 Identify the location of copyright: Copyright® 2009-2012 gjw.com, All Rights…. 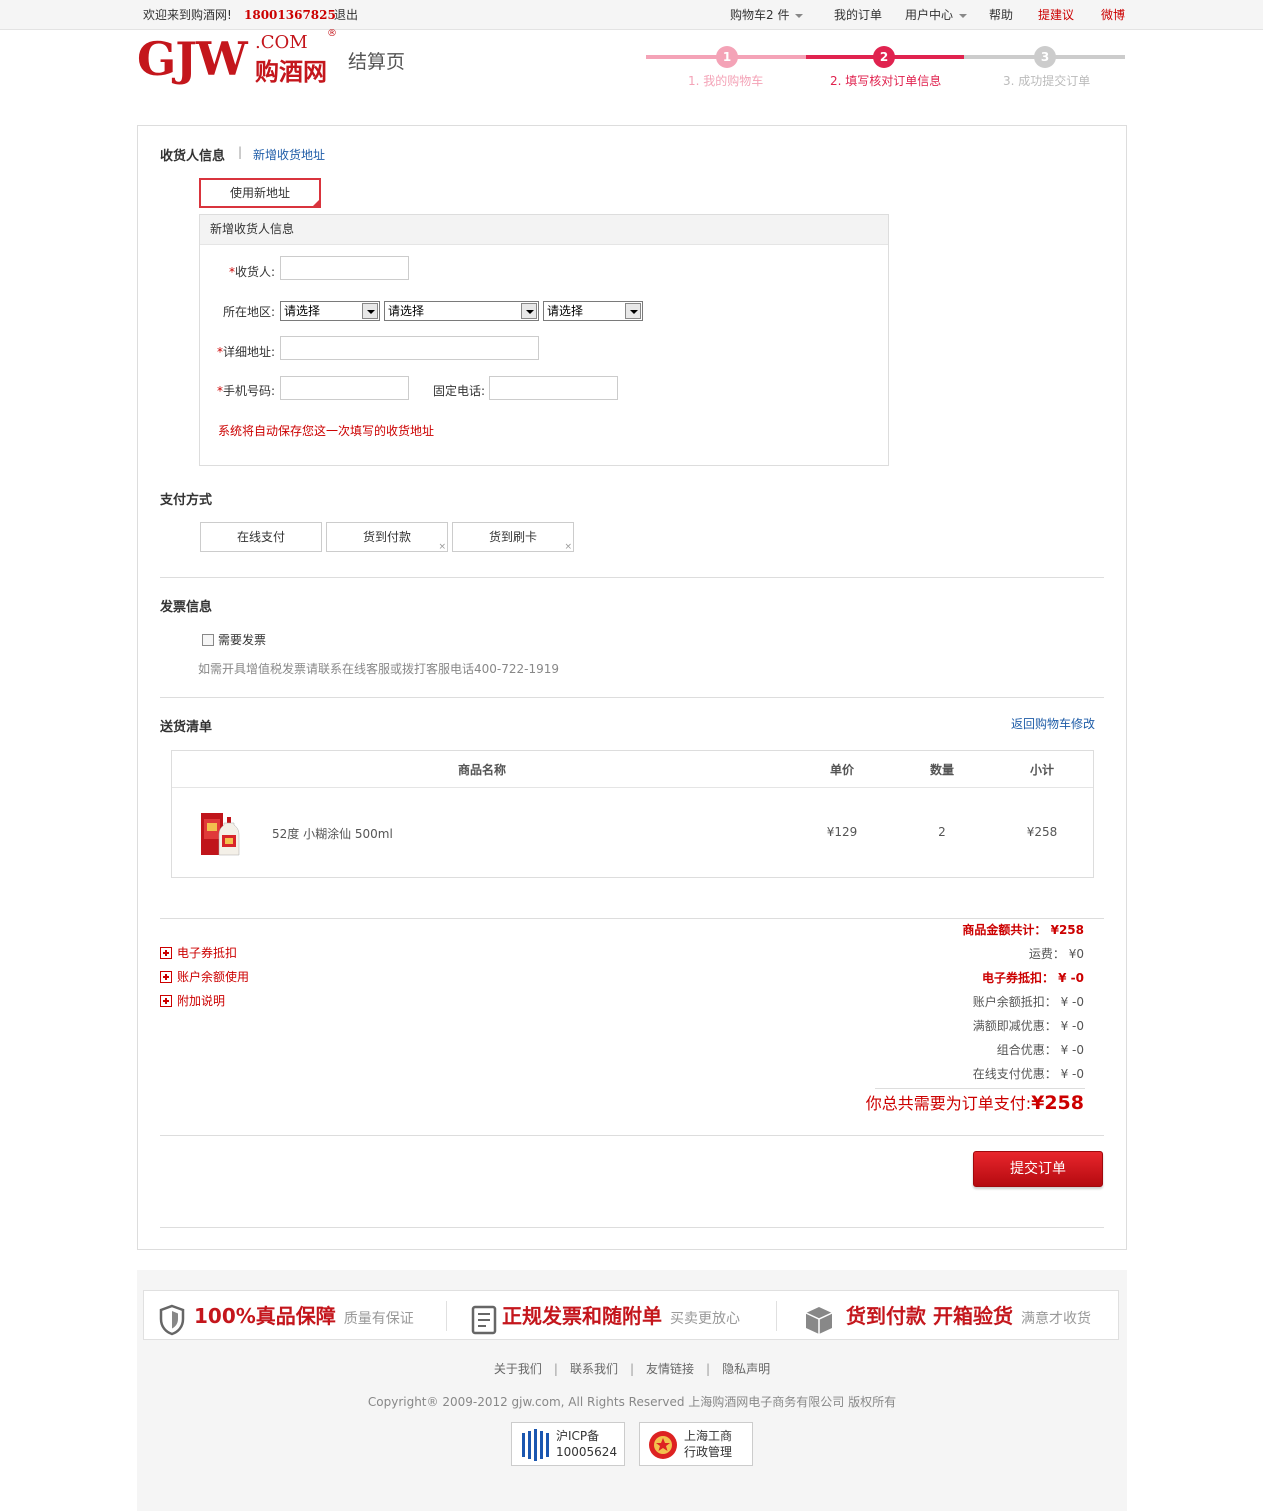
(632, 1402).